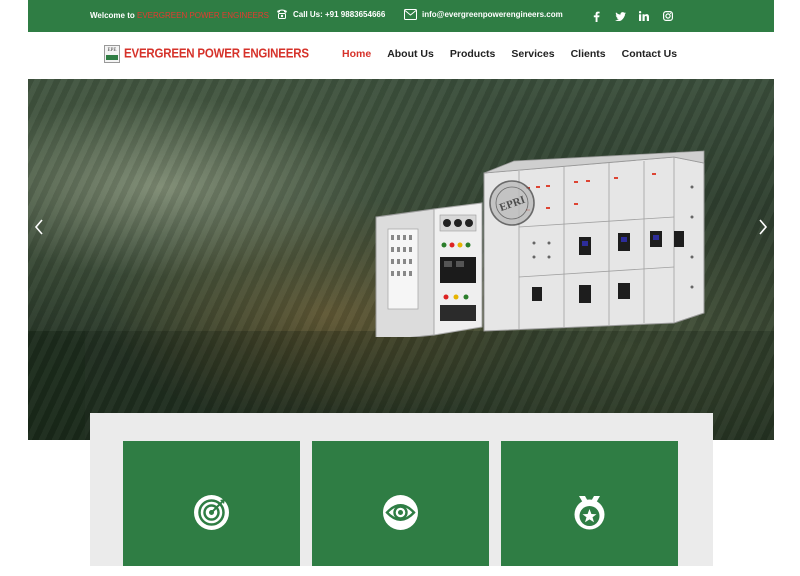  Describe the element at coordinates (492, 14) in the screenshot. I see `email-text: info@evergreenpowerengineers.com` at that location.